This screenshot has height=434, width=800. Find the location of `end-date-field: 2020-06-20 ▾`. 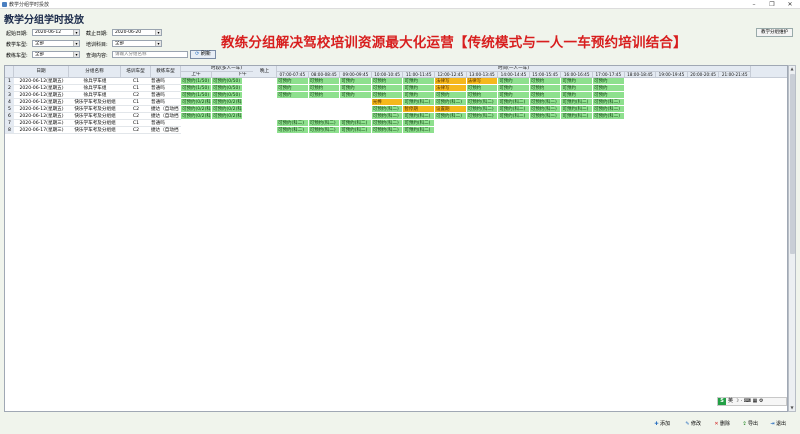

end-date-field: 2020-06-20 ▾ is located at coordinates (137, 32).